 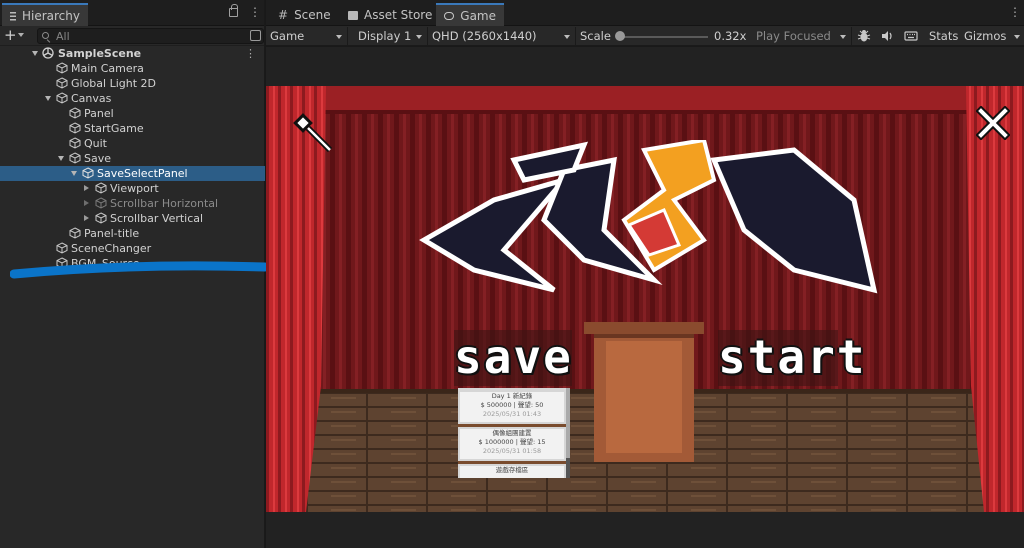 I want to click on audio-speaker-icon, so click(x=887, y=36).